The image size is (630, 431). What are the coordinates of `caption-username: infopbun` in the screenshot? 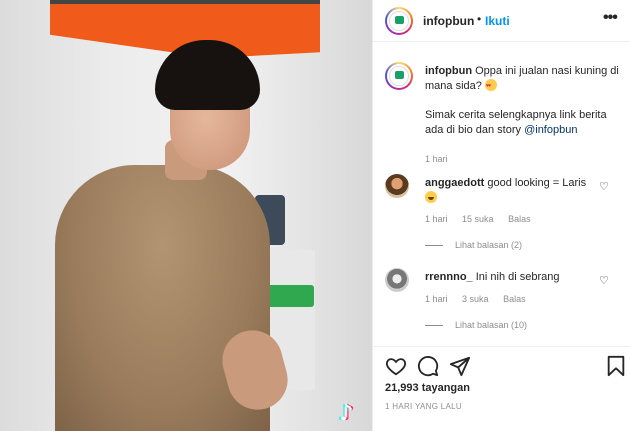 It's located at (448, 71).